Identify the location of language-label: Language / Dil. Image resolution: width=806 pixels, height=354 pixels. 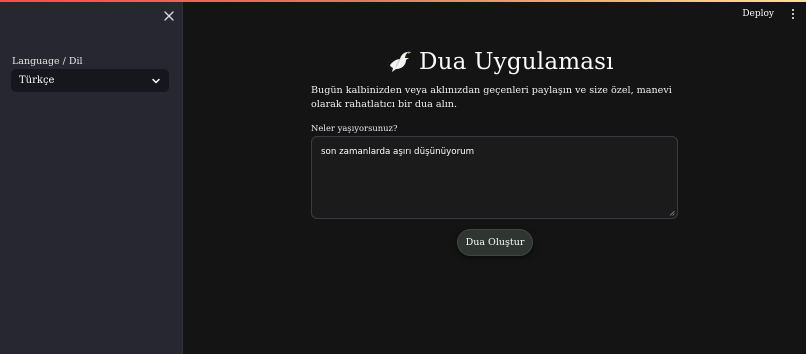
(47, 61).